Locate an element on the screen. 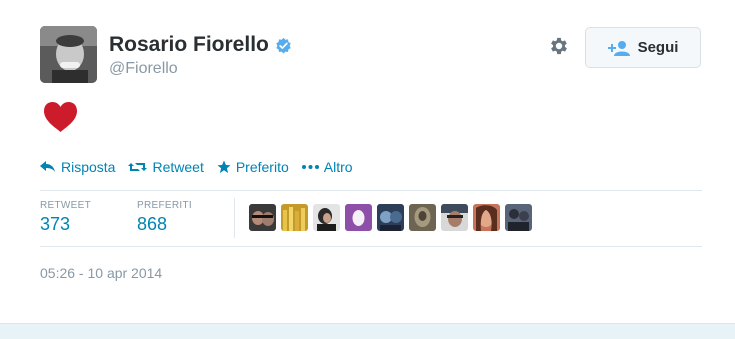  profile-avatar is located at coordinates (68, 54).